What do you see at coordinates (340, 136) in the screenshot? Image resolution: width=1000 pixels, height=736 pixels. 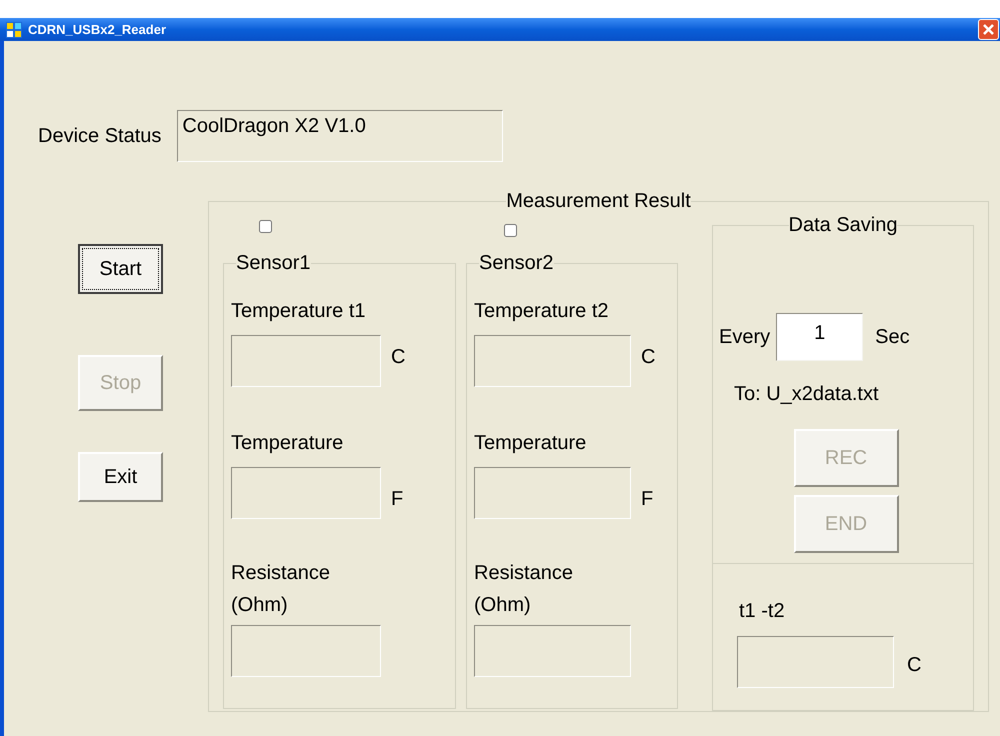 I see `device-status-field: CoolDragon X2 V1.0` at bounding box center [340, 136].